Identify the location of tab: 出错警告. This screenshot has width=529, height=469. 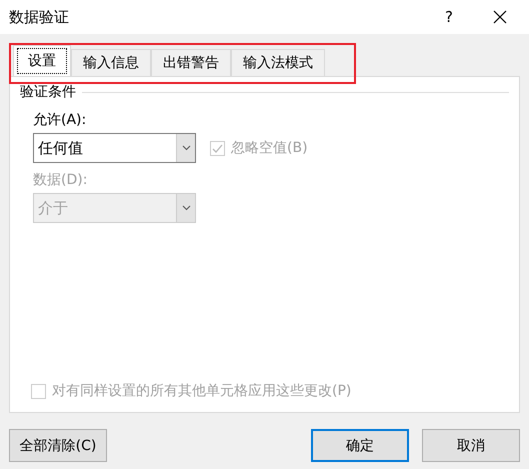
(191, 62).